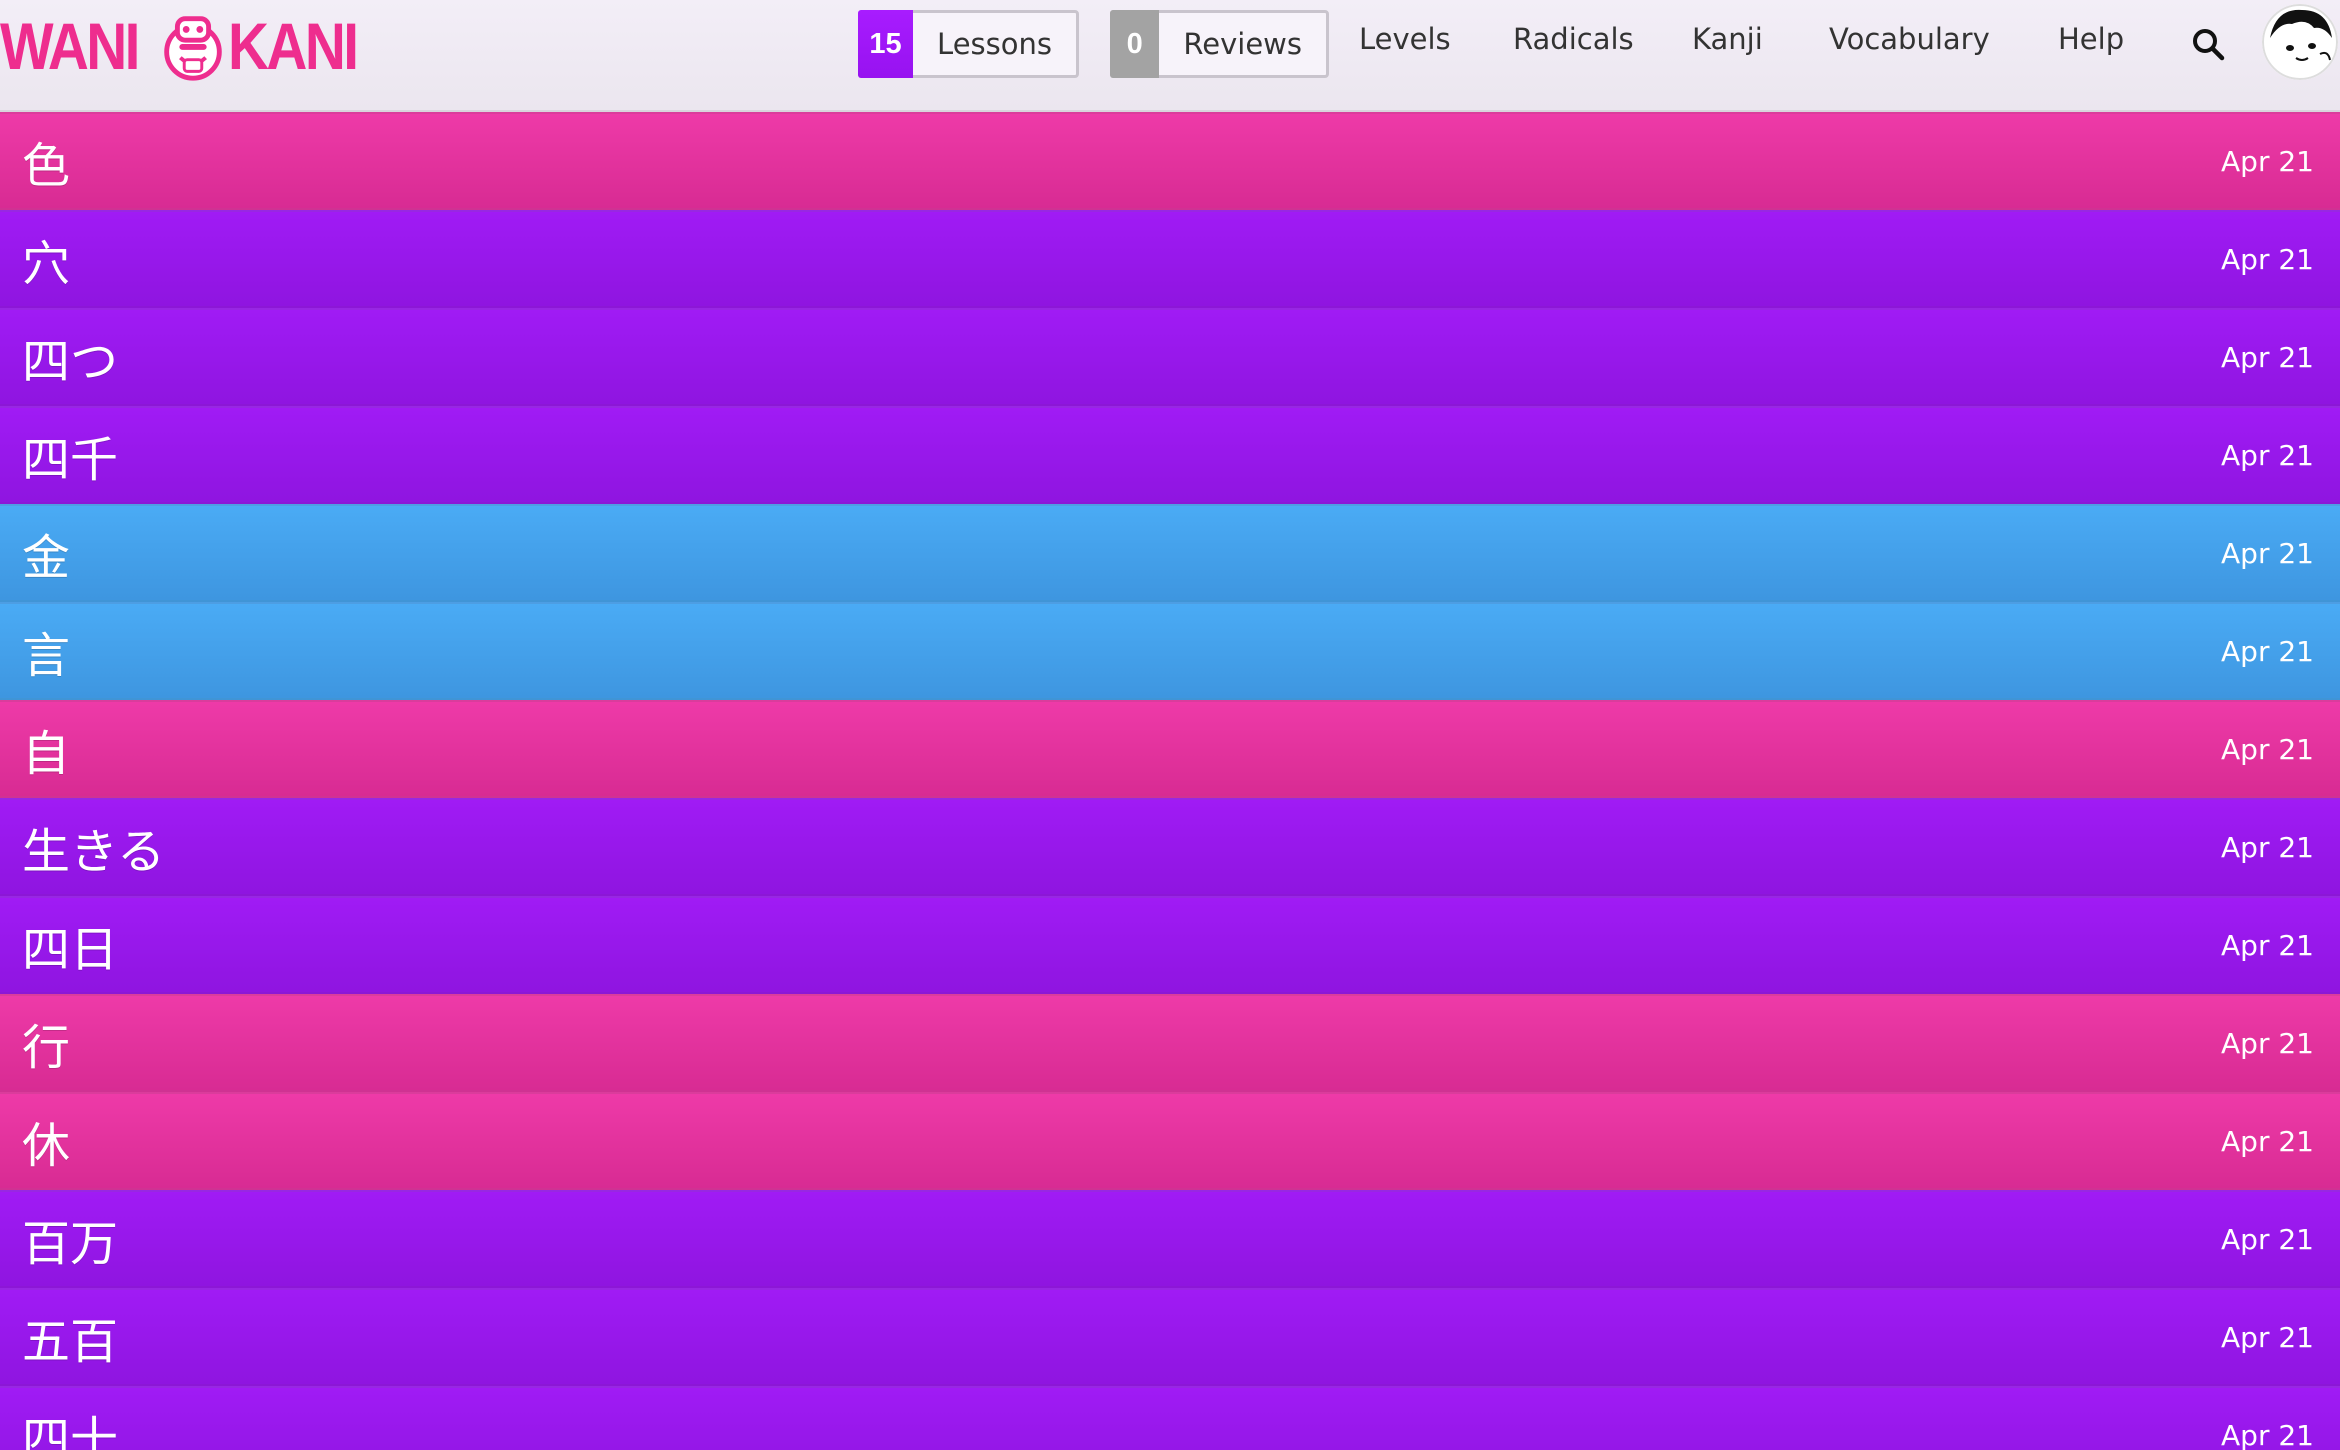  Describe the element at coordinates (1170, 1418) in the screenshot. I see `item-row: 四十 Apr 21` at that location.